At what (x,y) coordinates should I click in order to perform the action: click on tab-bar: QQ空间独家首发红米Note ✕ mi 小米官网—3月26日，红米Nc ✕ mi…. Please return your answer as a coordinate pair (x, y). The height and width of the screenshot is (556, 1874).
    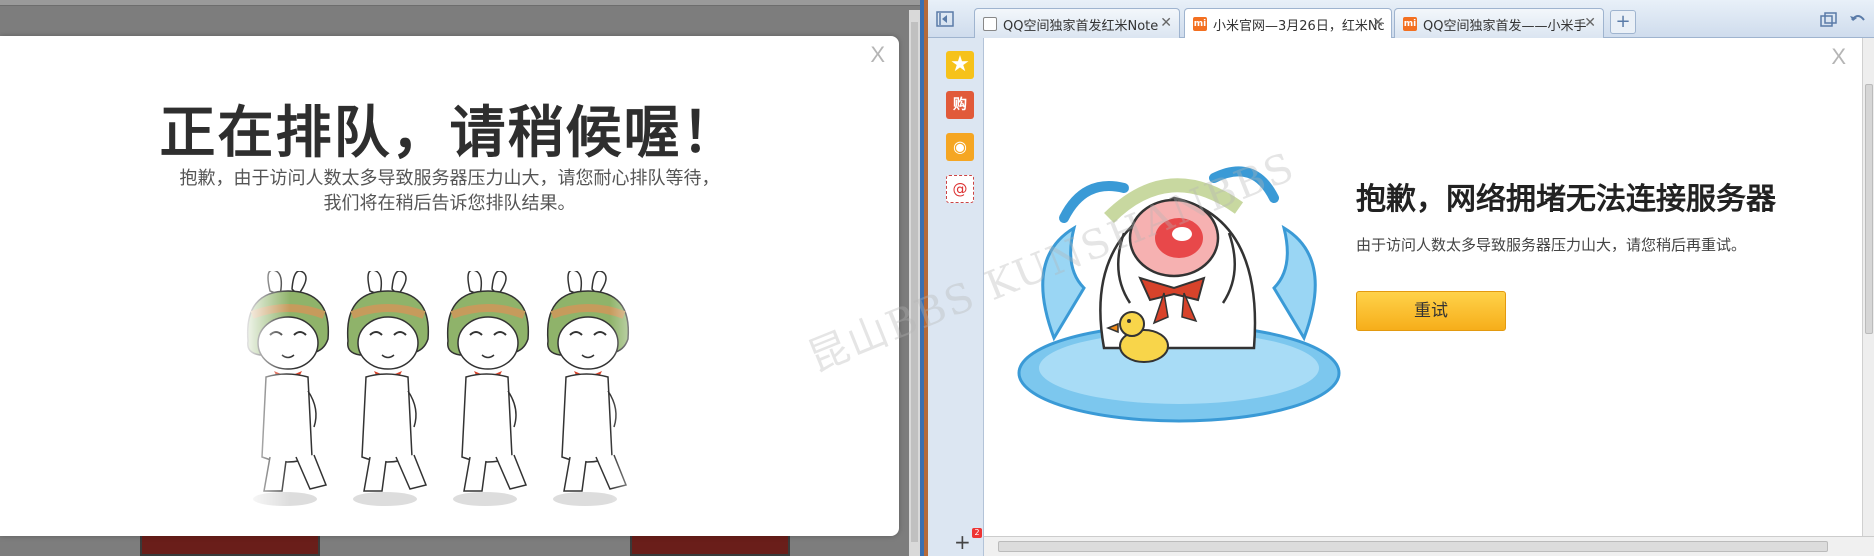
    Looking at the image, I should click on (1401, 19).